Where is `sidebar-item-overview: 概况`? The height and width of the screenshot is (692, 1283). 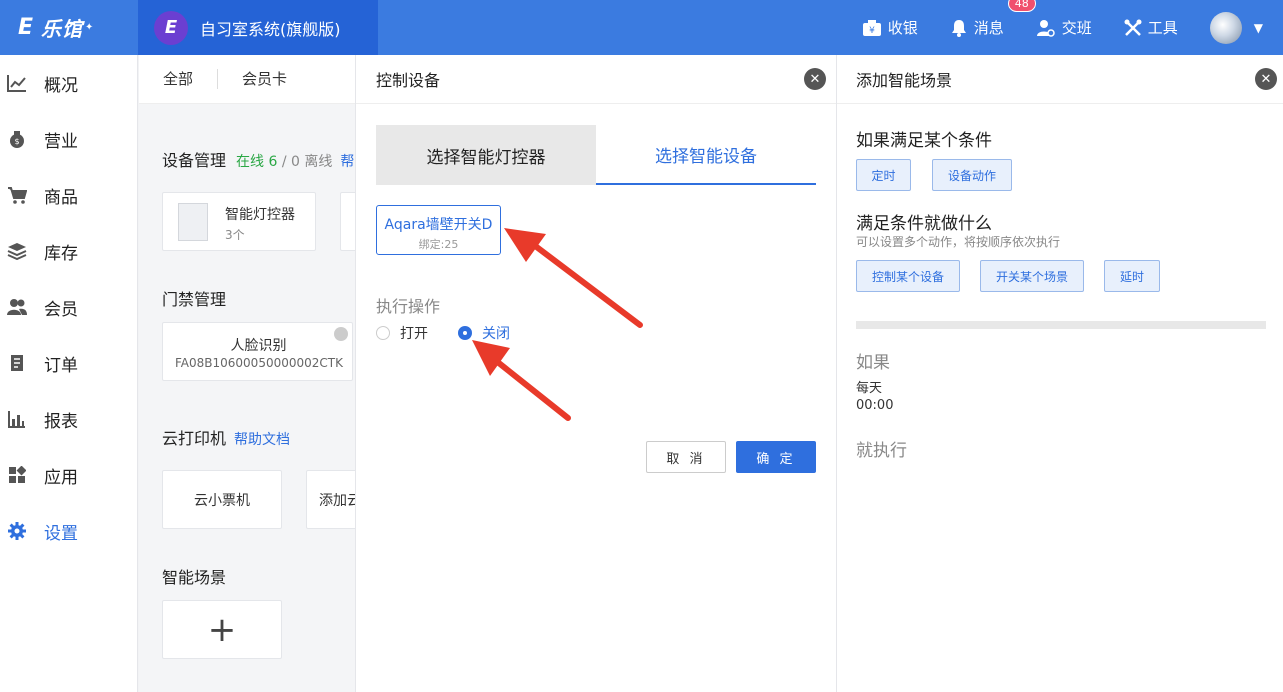
sidebar-item-overview: 概况 is located at coordinates (68, 83).